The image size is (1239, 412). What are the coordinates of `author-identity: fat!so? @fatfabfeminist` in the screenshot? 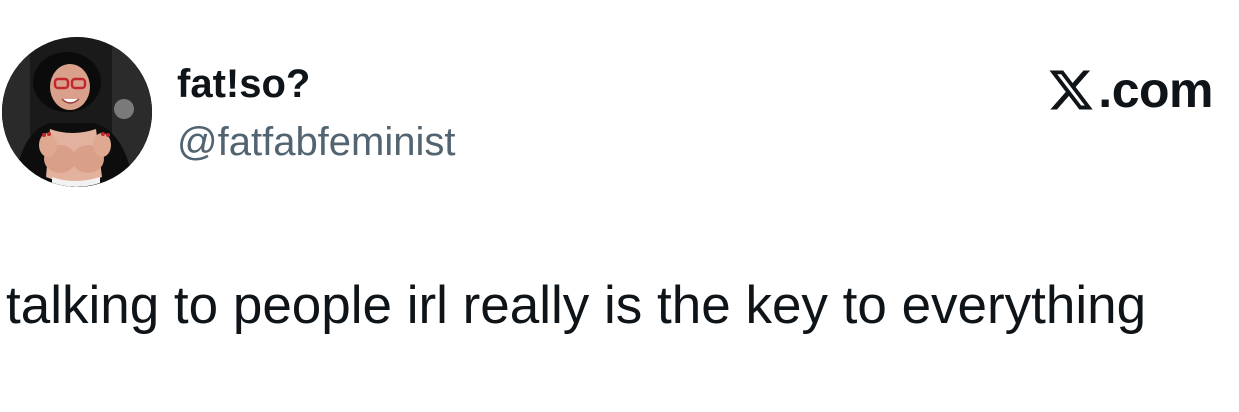 It's located at (316, 113).